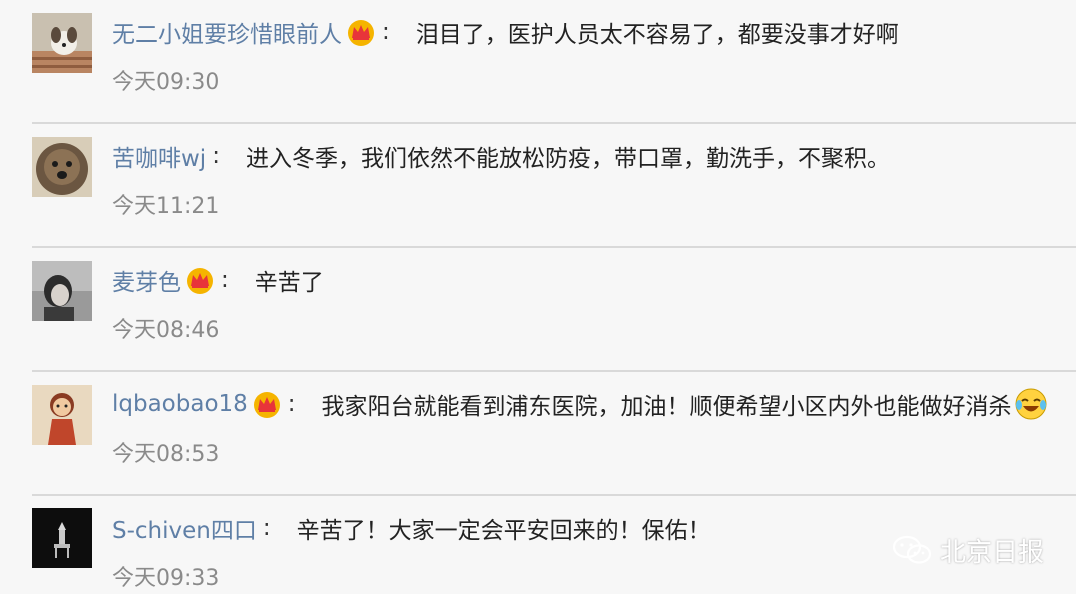  What do you see at coordinates (166, 578) in the screenshot?
I see `timestamp: 今天09:33` at bounding box center [166, 578].